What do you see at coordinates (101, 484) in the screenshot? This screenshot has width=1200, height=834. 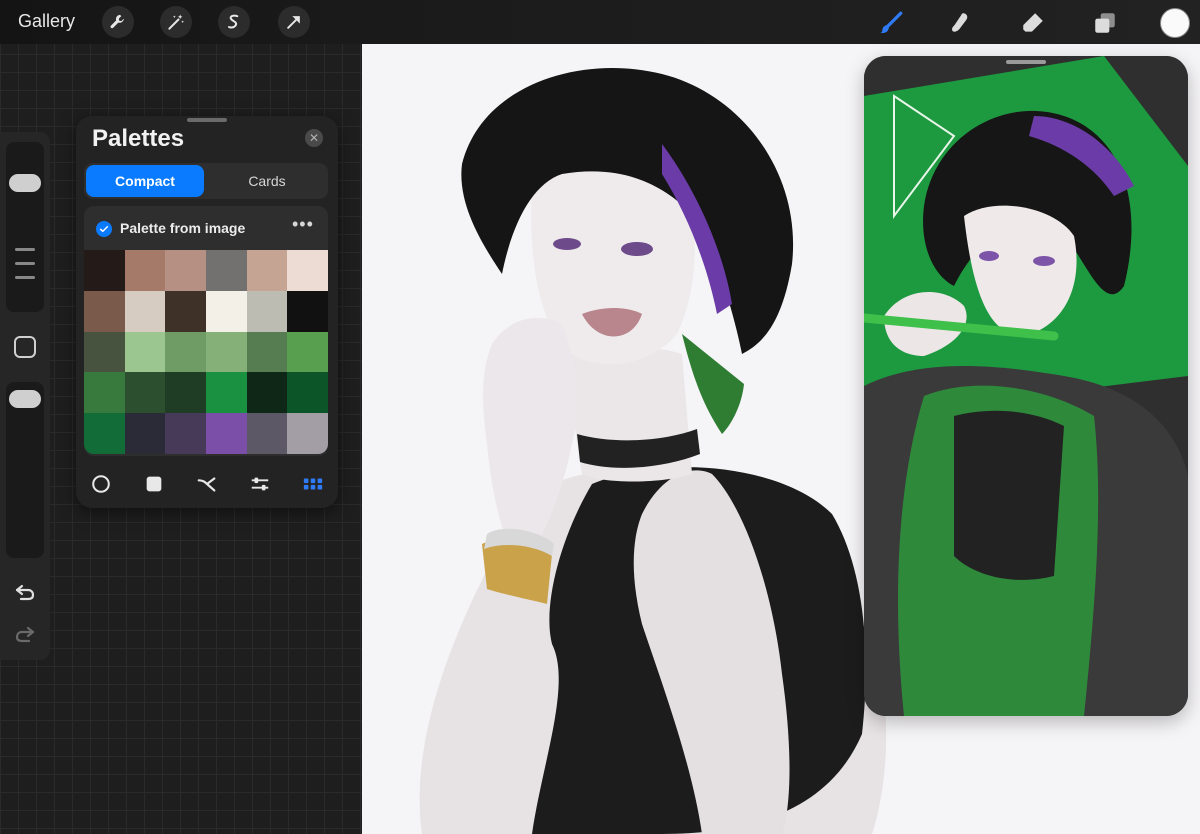 I see `disc-icon` at bounding box center [101, 484].